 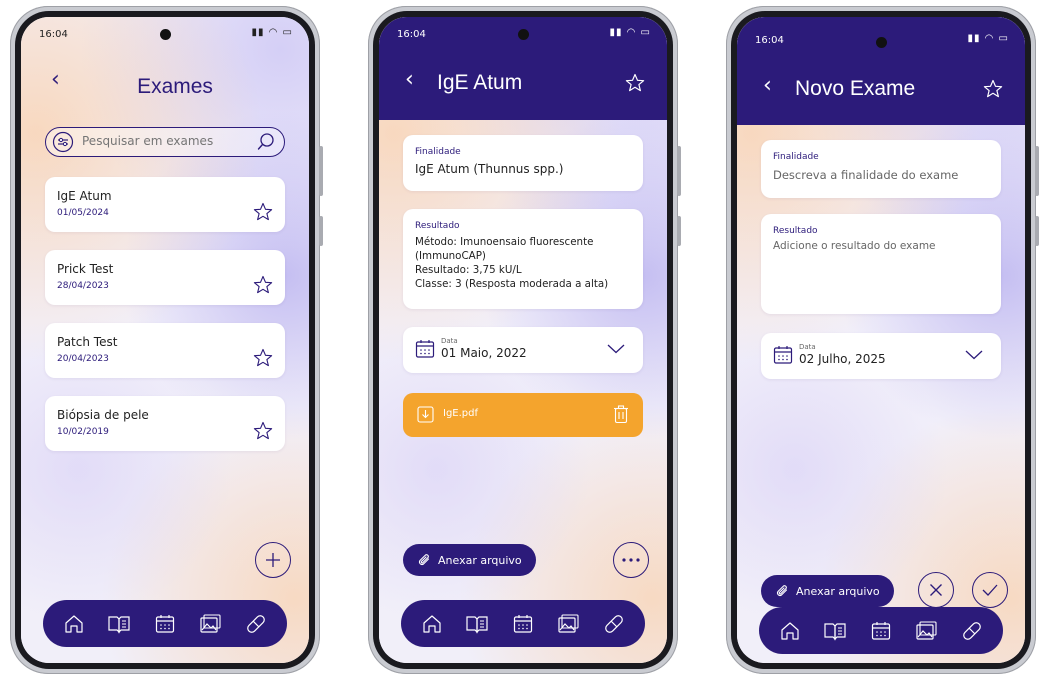 What do you see at coordinates (175, 86) in the screenshot?
I see `page-title: Exames` at bounding box center [175, 86].